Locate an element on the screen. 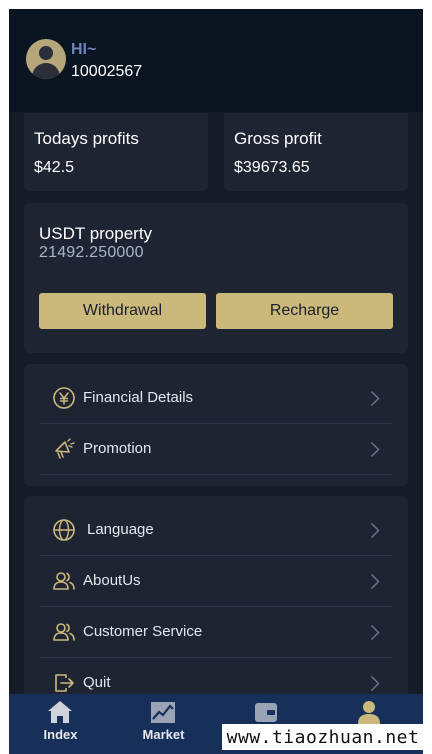  menu-item-label: Promotion is located at coordinates (117, 448).